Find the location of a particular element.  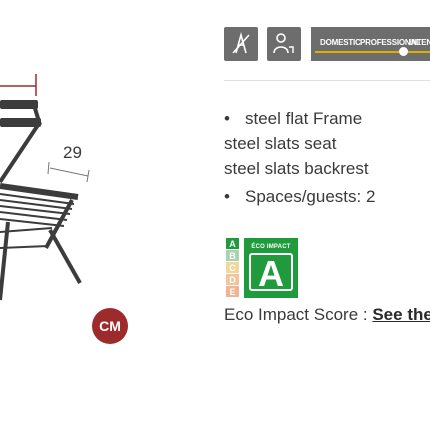

spec-item: • steel flat Frame is located at coordinates (293, 118).